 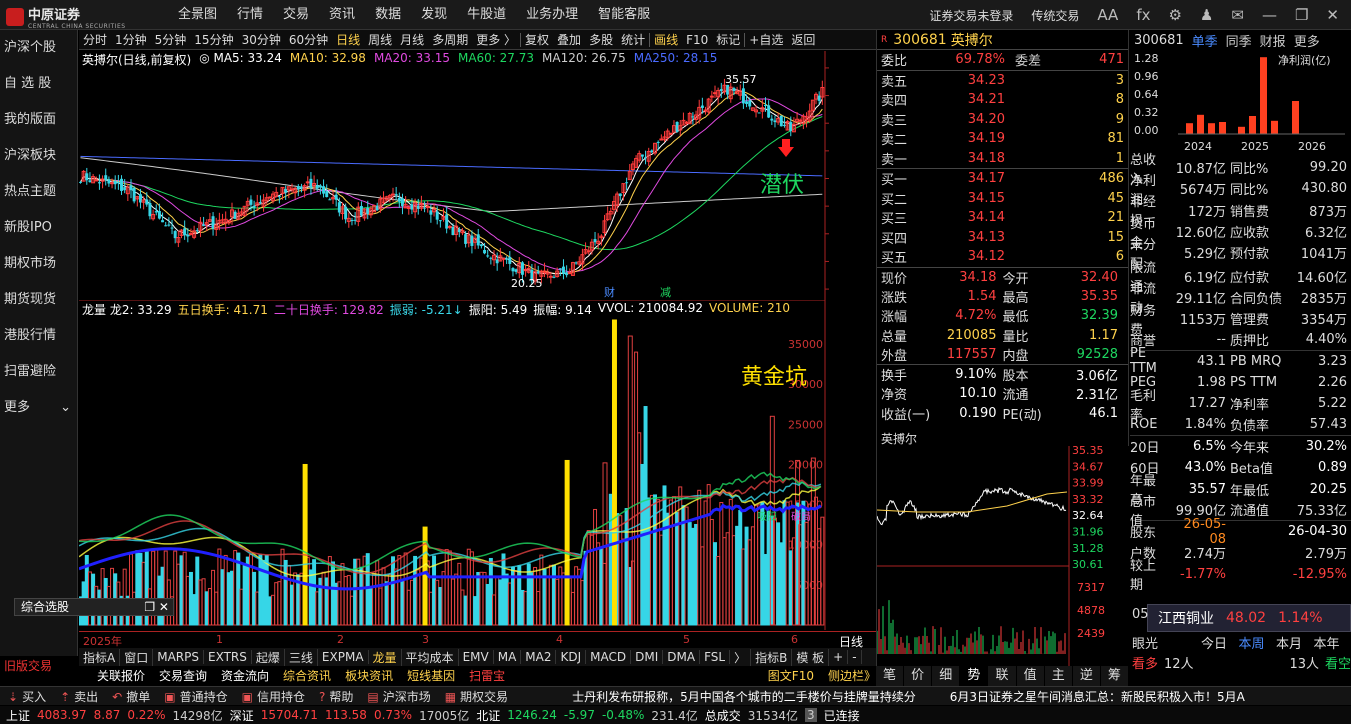 I want to click on indicator-tab-15: DMA, so click(x=682, y=657).